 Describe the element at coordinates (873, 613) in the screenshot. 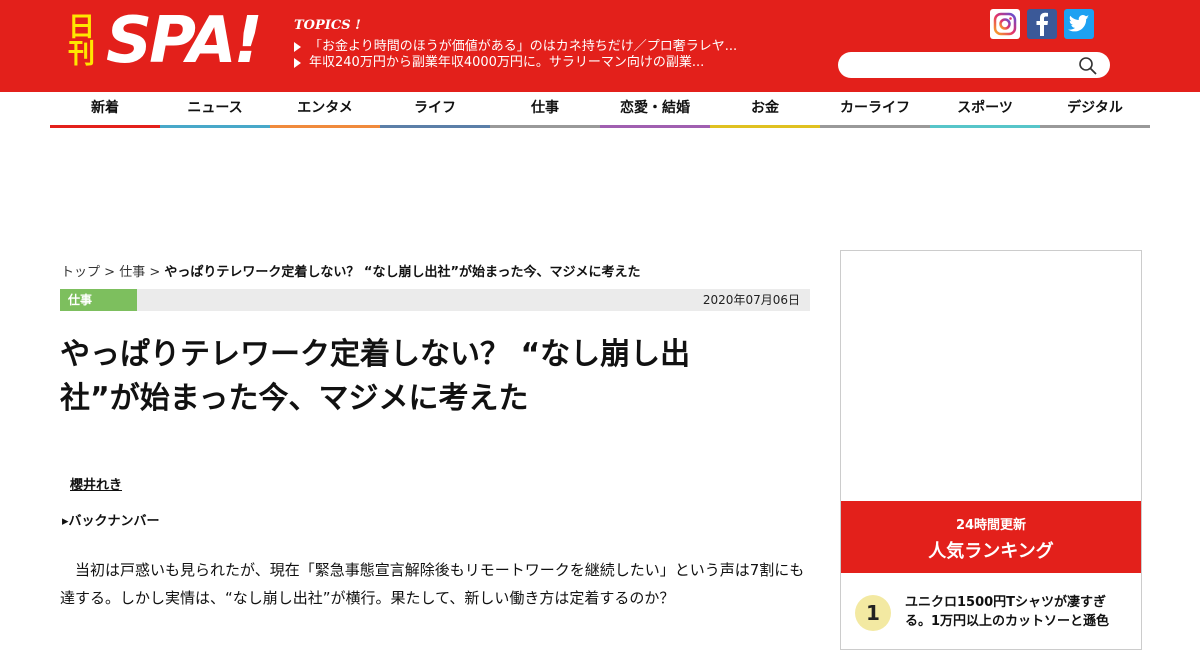

I see `rank-number-badge: 1` at that location.